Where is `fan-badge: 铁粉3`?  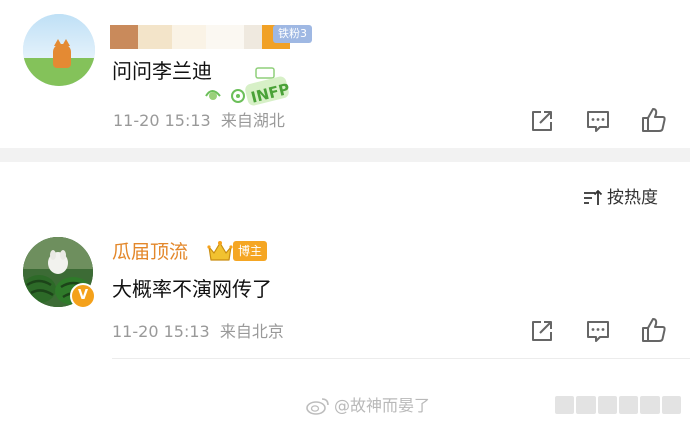
fan-badge: 铁粉3 is located at coordinates (292, 34).